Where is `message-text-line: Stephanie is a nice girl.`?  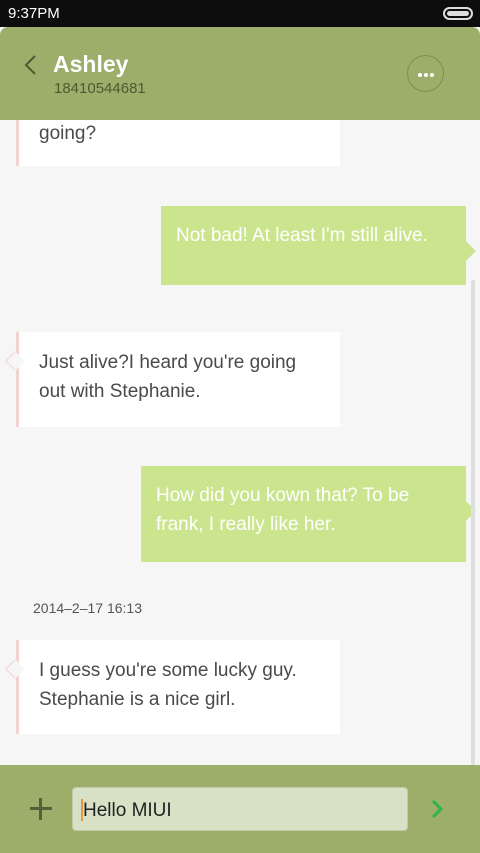 message-text-line: Stephanie is a nice girl. is located at coordinates (137, 699).